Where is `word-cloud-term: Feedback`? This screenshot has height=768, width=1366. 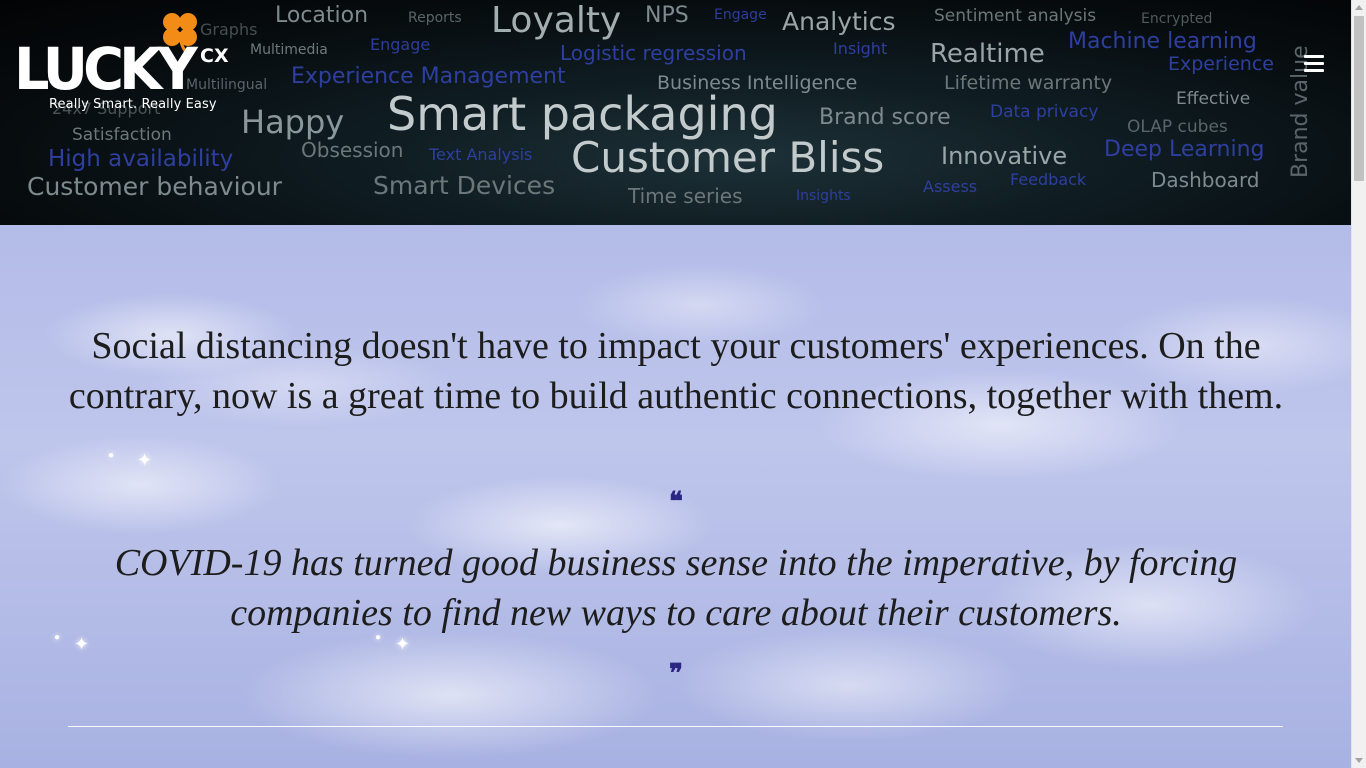
word-cloud-term: Feedback is located at coordinates (1048, 179).